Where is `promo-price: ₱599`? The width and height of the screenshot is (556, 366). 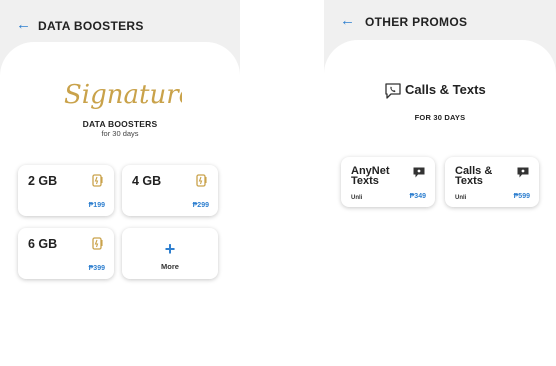 promo-price: ₱599 is located at coordinates (521, 196).